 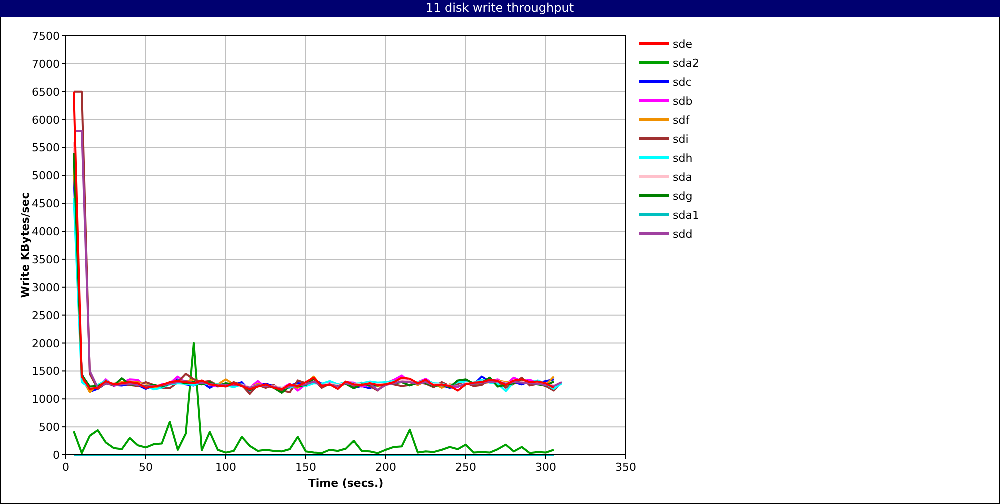 What do you see at coordinates (49, 427) in the screenshot?
I see `tick-label: 500` at bounding box center [49, 427].